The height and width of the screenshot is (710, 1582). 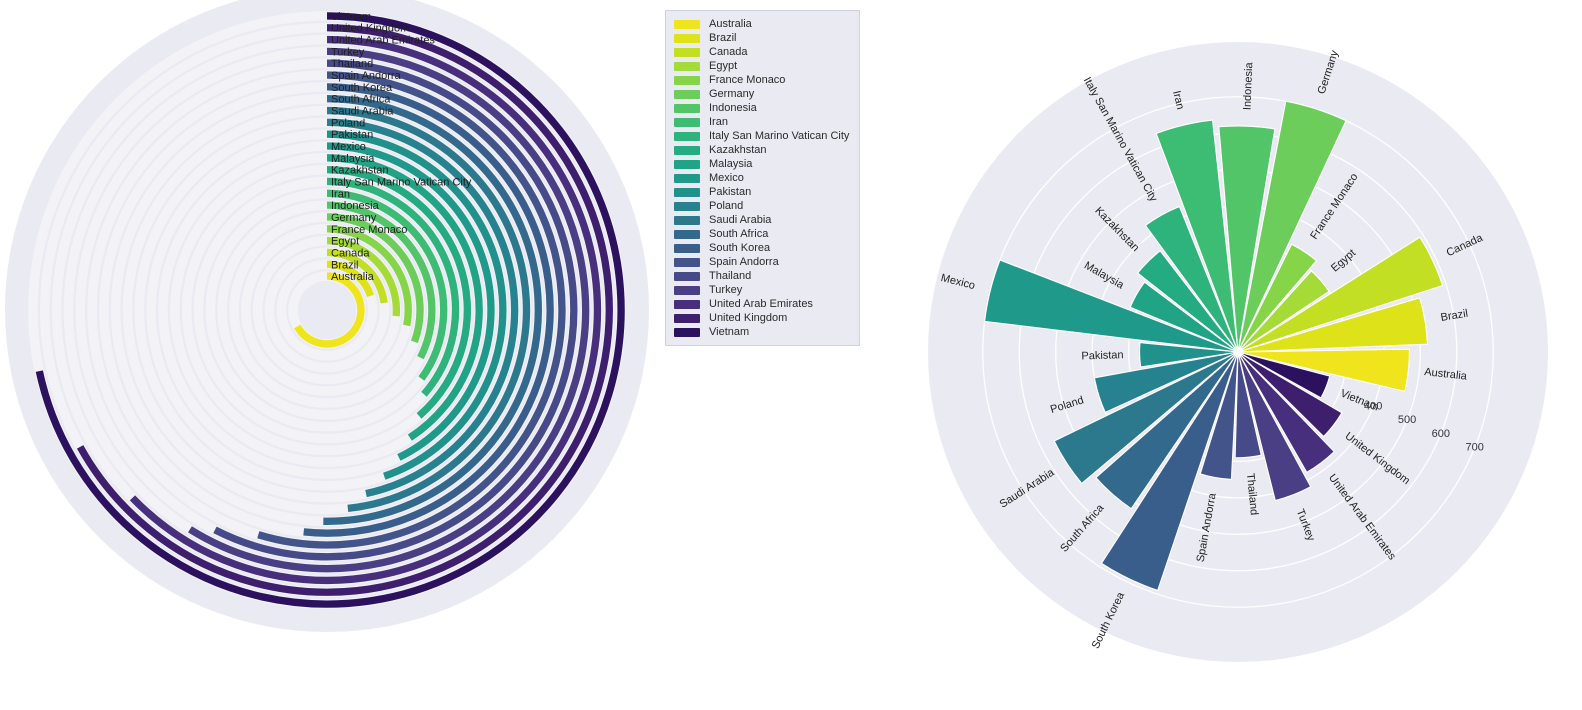 I want to click on legend-item-label: Brazil, so click(x=723, y=38).